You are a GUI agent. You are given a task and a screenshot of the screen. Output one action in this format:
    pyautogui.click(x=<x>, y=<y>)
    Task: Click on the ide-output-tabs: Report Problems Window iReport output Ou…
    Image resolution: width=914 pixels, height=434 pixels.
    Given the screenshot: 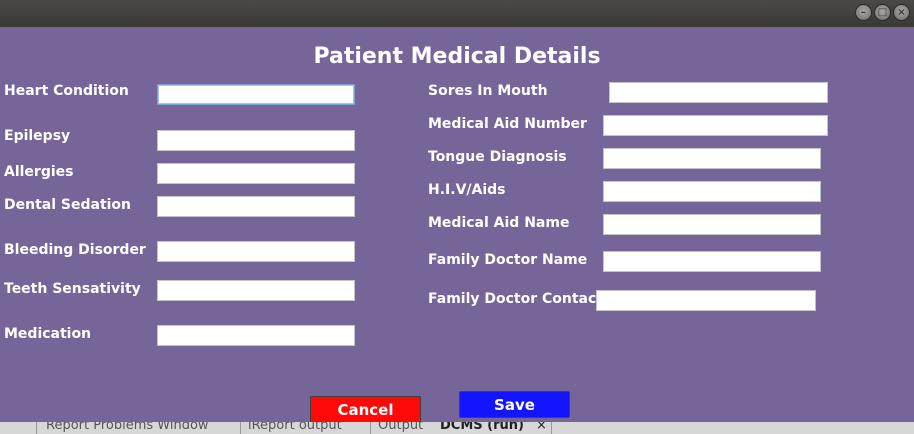 What is the action you would take?
    pyautogui.click(x=457, y=428)
    